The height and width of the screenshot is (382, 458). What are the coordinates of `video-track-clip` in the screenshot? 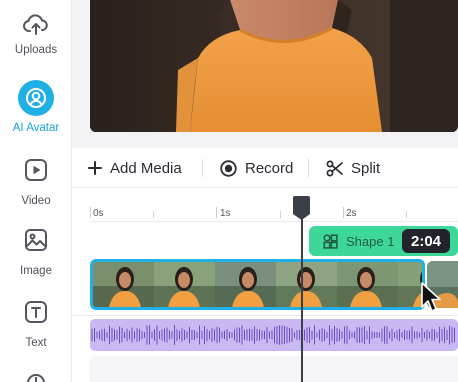 It's located at (257, 284).